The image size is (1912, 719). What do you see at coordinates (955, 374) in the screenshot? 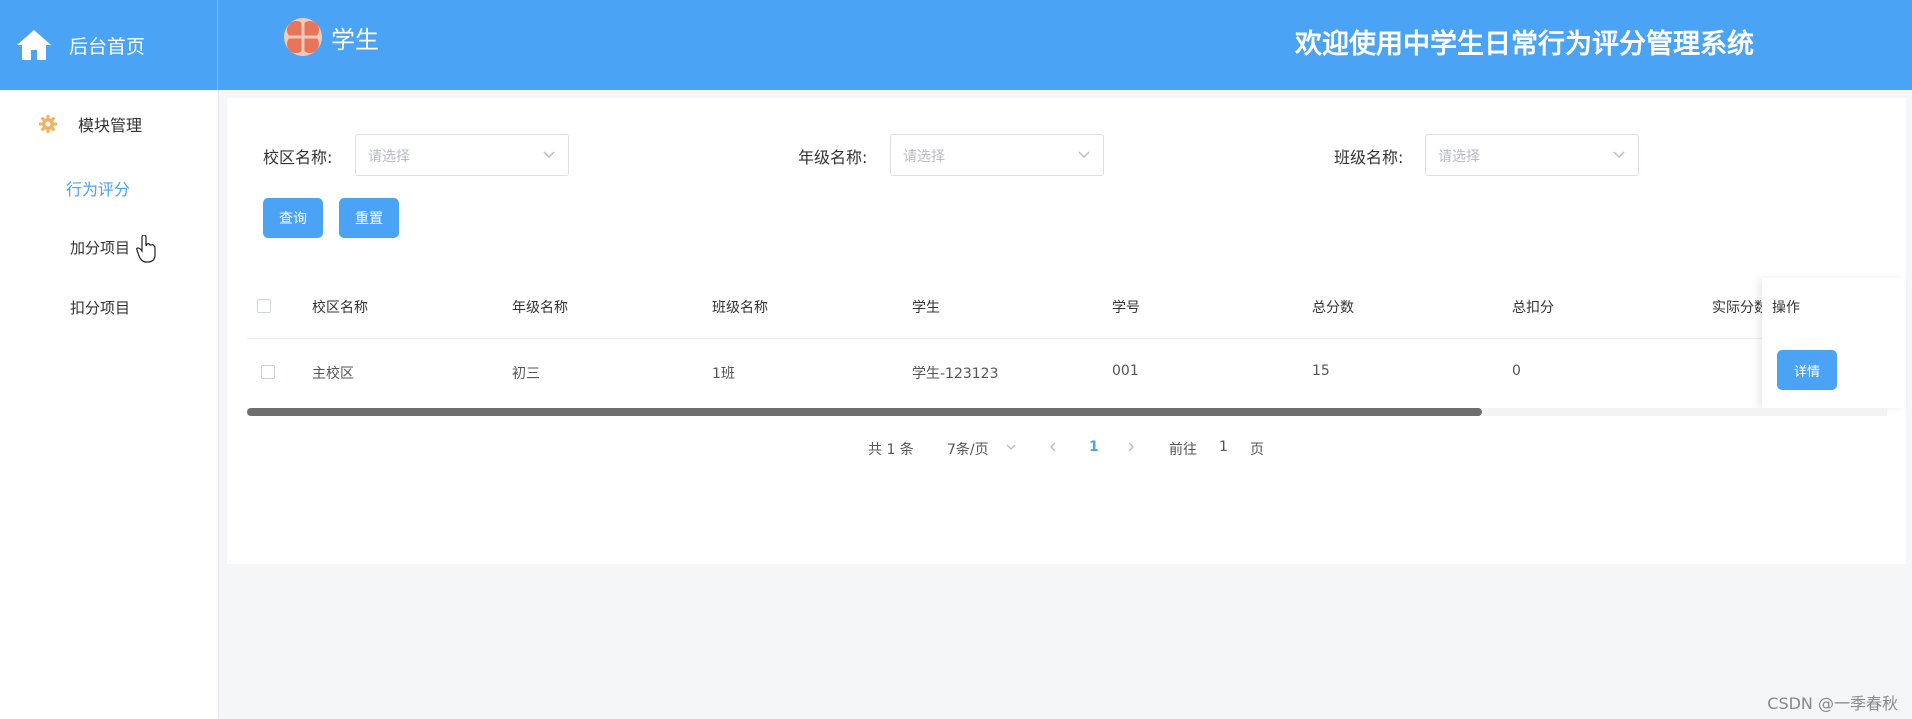
I see `cell-student: 学生-123123` at bounding box center [955, 374].